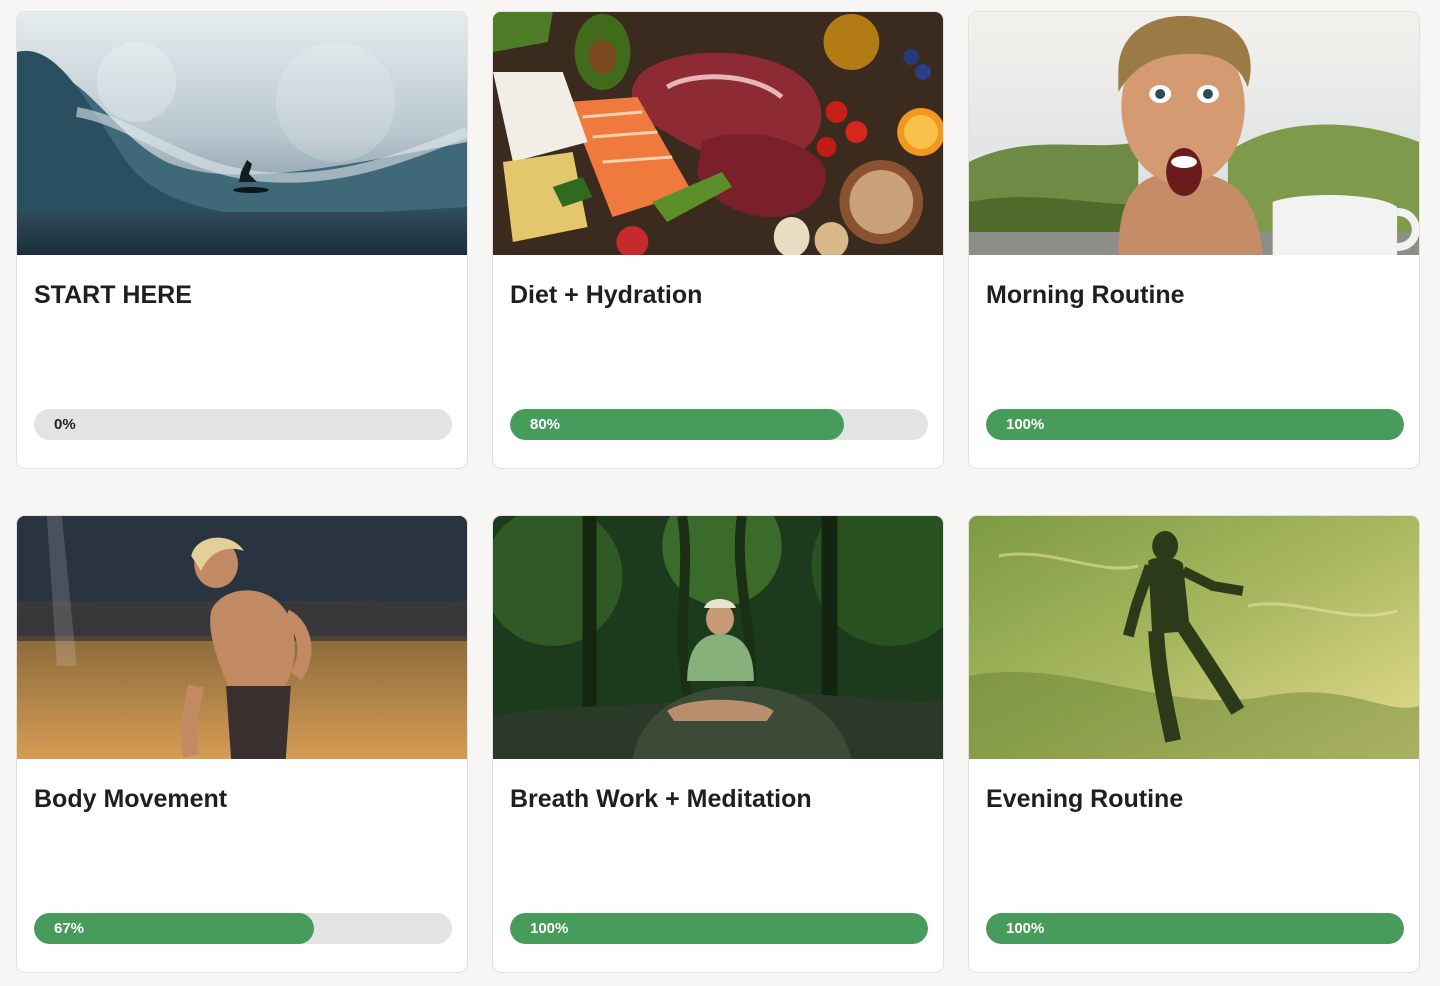  What do you see at coordinates (718, 133) in the screenshot?
I see `whole-foods-spread-photo` at bounding box center [718, 133].